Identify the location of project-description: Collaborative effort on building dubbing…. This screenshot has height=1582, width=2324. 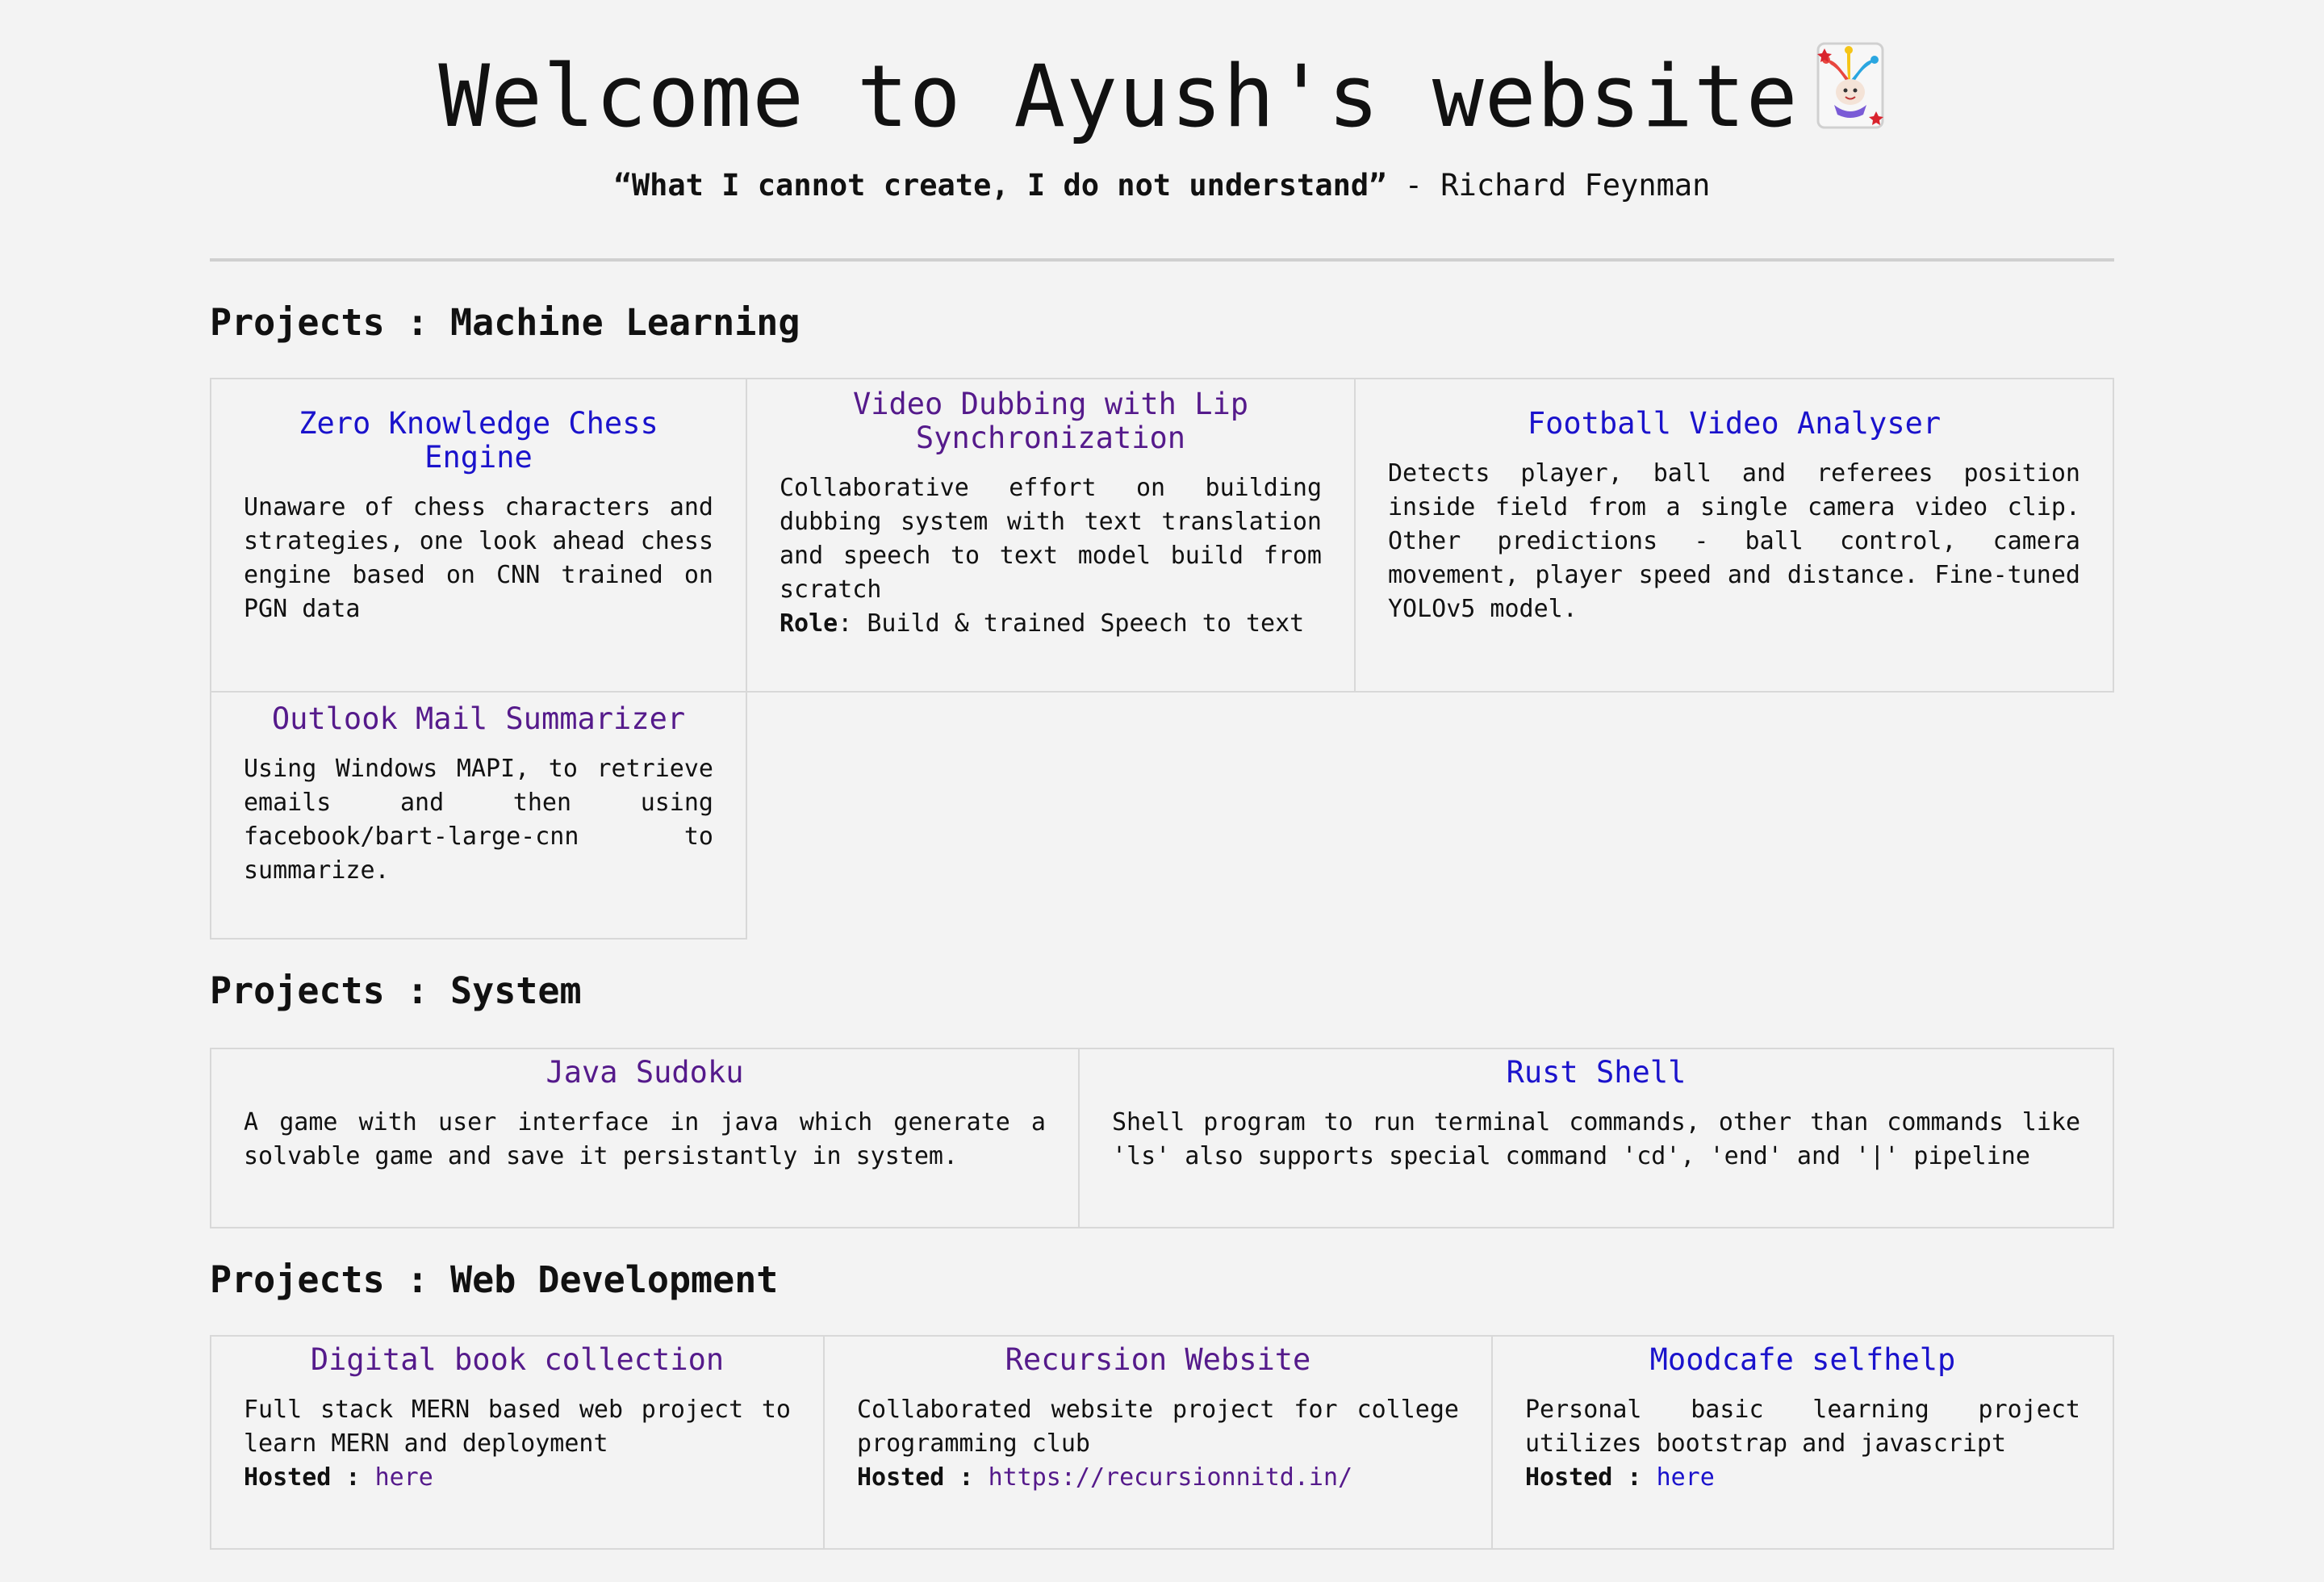
(1051, 539).